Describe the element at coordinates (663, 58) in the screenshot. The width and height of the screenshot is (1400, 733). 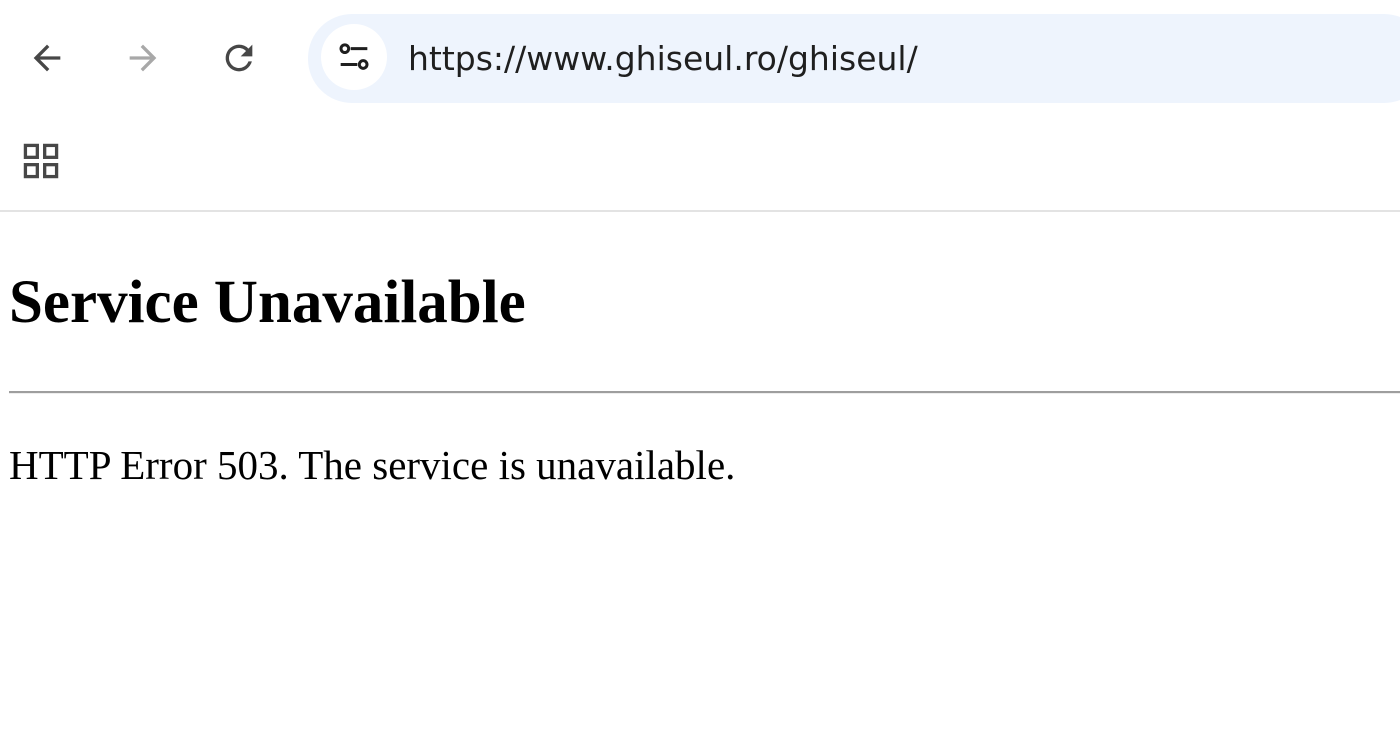
I see `url-text: https://www.ghiseul.ro/ghiseul/` at that location.